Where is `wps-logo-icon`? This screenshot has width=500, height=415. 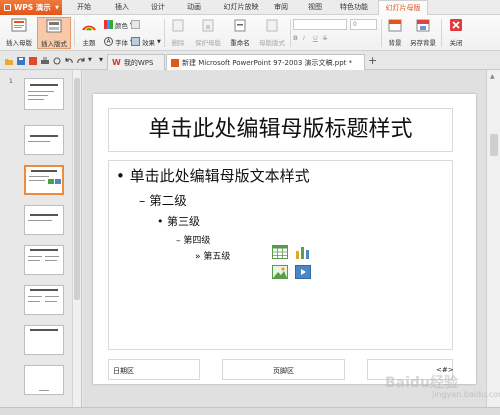
wps-logo-icon is located at coordinates (7, 7).